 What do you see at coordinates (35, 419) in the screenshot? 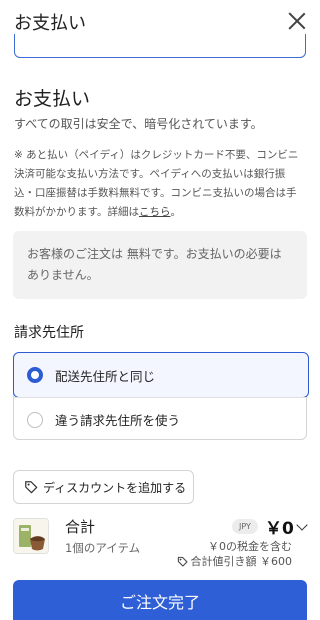
I see `radio-unselected-icon` at bounding box center [35, 419].